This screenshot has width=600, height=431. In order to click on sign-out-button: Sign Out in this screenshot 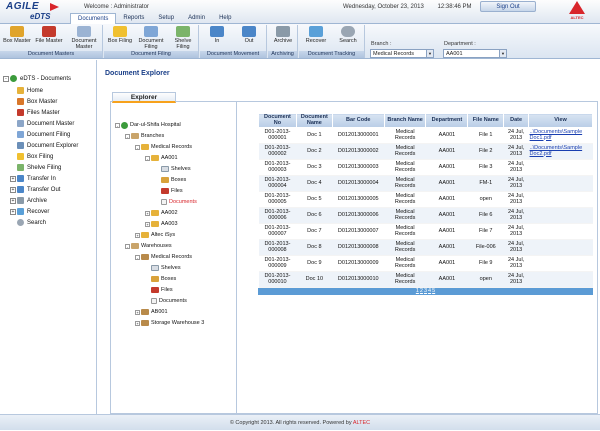, I will do `click(508, 6)`.